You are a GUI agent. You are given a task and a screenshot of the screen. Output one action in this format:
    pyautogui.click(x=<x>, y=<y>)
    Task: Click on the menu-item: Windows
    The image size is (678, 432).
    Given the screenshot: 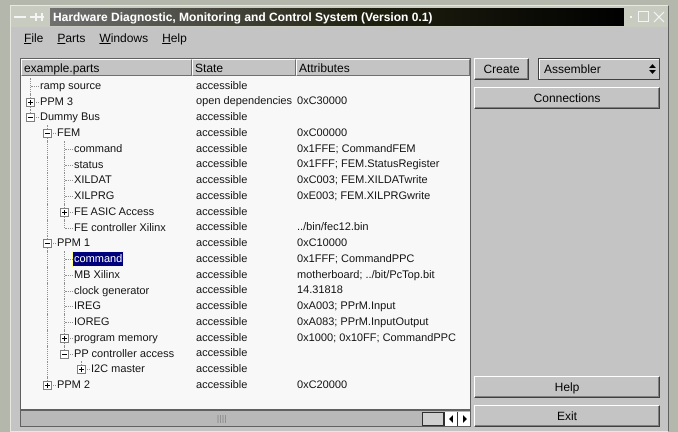 What is the action you would take?
    pyautogui.click(x=123, y=38)
    